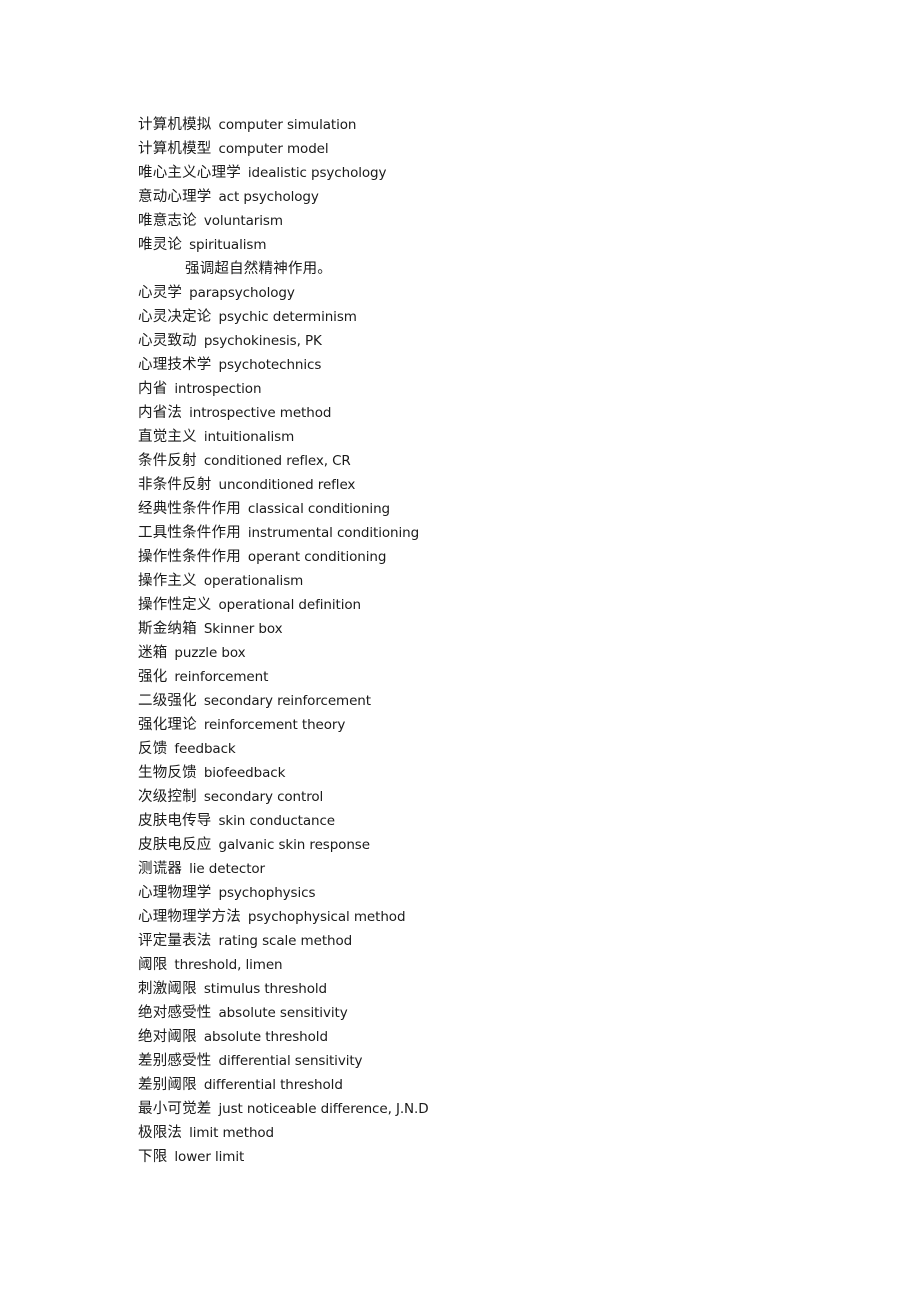 The height and width of the screenshot is (1302, 920). What do you see at coordinates (508, 557) in the screenshot?
I see `glossary-entry: 操作性条件作用 operant conditioning` at bounding box center [508, 557].